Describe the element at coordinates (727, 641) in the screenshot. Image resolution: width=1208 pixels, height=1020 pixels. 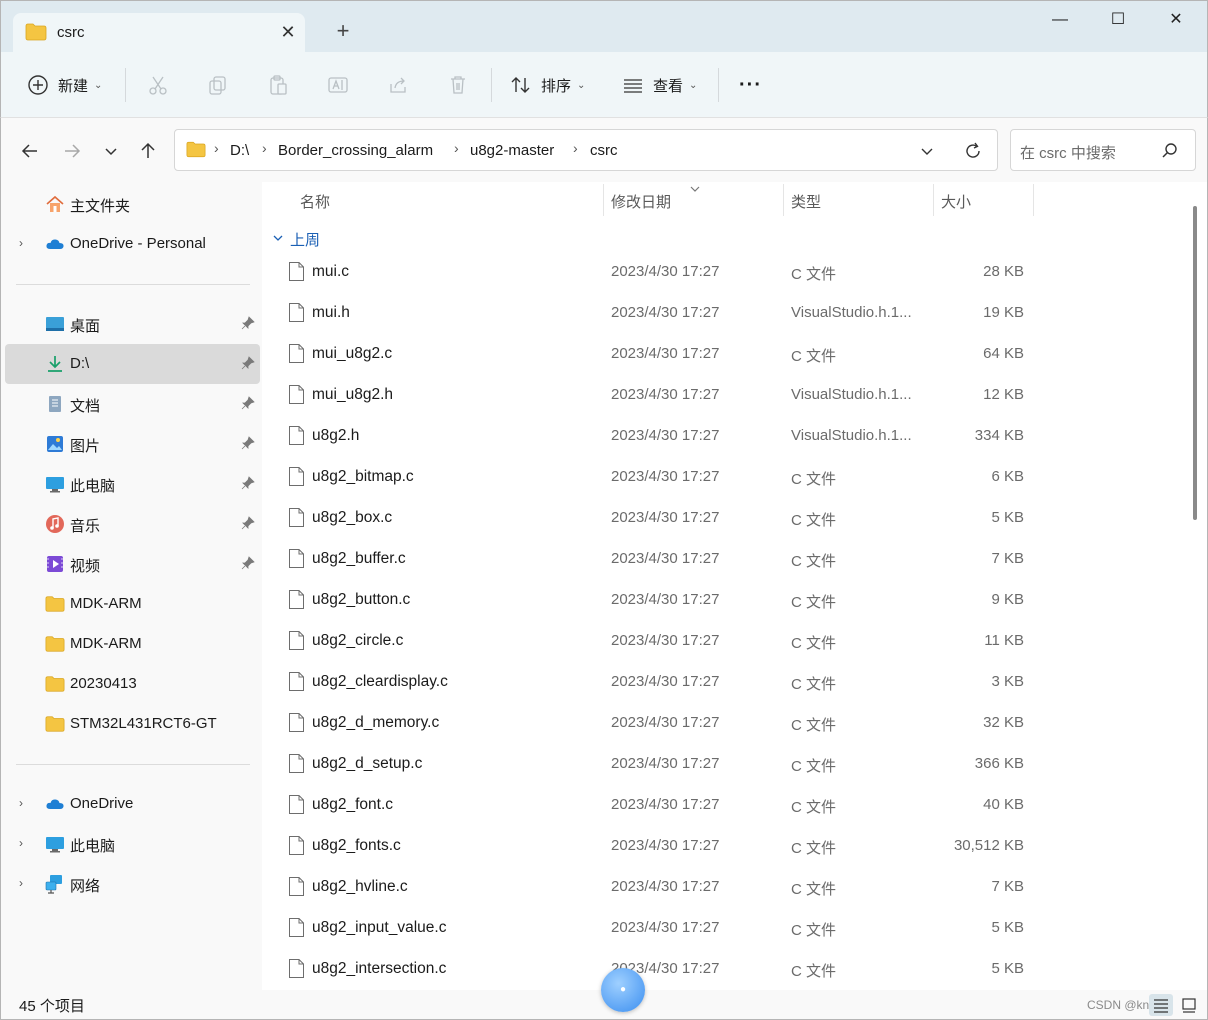
I see `table-row: u8g2_circle.c 2023/4/30 17:27 C 文件 11 KB` at that location.